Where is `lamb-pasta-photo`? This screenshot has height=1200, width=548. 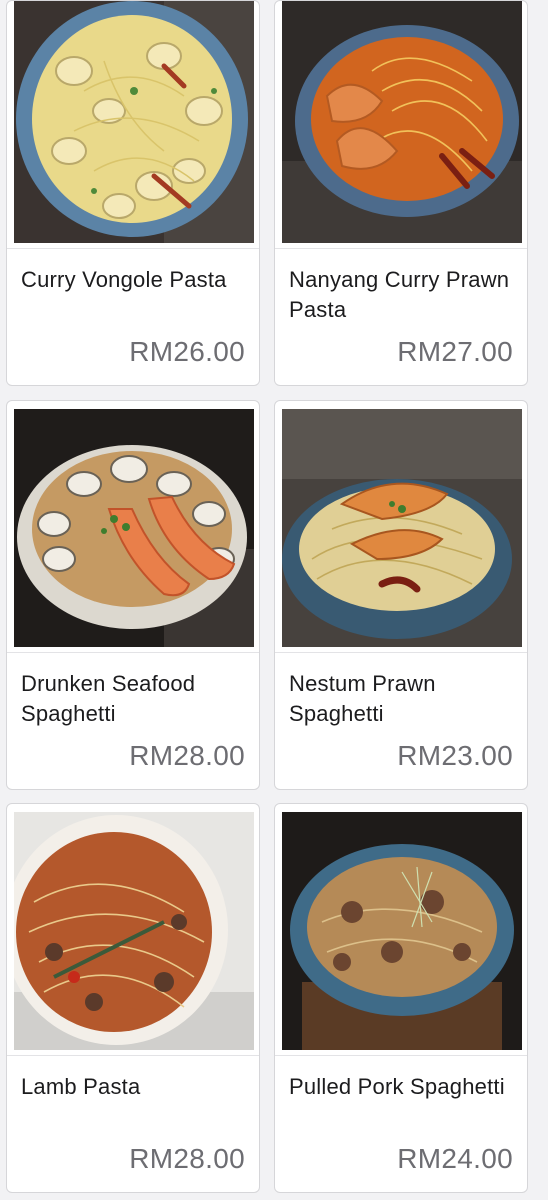 lamb-pasta-photo is located at coordinates (134, 931).